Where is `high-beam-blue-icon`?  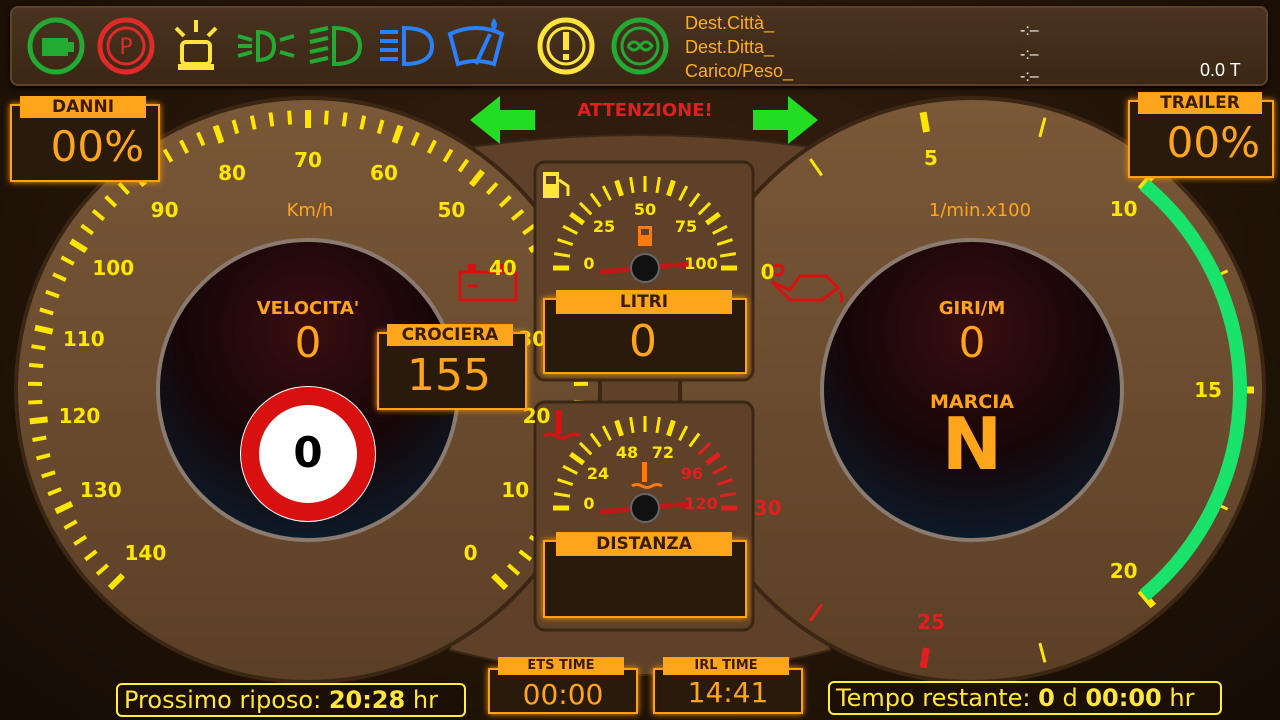 high-beam-blue-icon is located at coordinates (407, 46).